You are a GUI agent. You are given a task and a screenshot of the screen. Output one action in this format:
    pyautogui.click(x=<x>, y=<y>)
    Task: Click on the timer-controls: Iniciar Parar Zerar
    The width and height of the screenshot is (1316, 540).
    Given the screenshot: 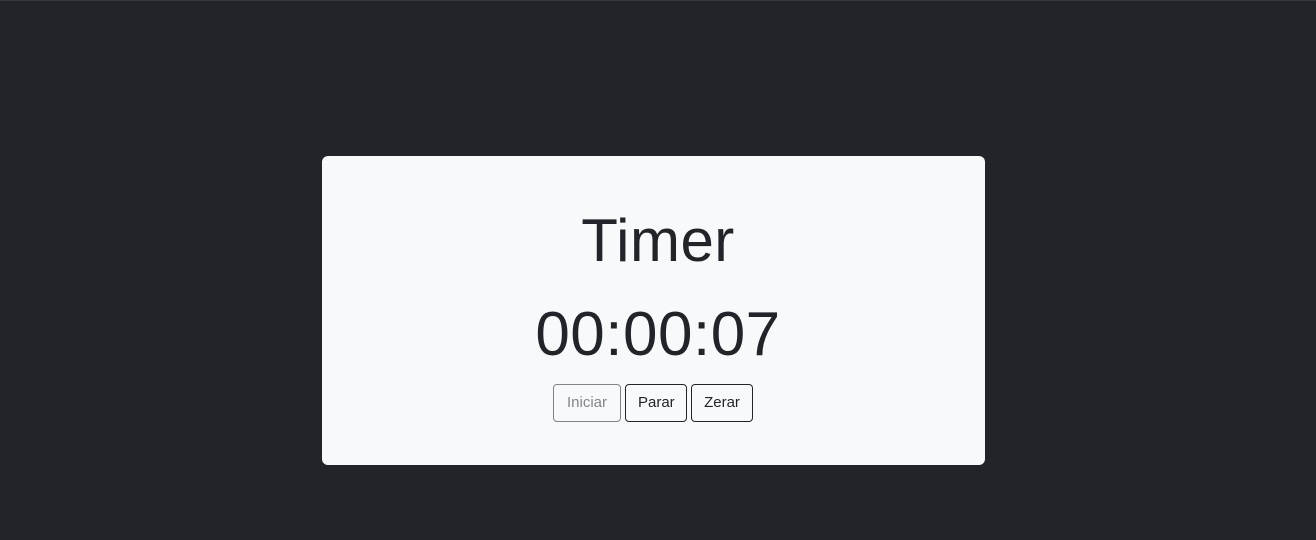 What is the action you would take?
    pyautogui.click(x=653, y=403)
    